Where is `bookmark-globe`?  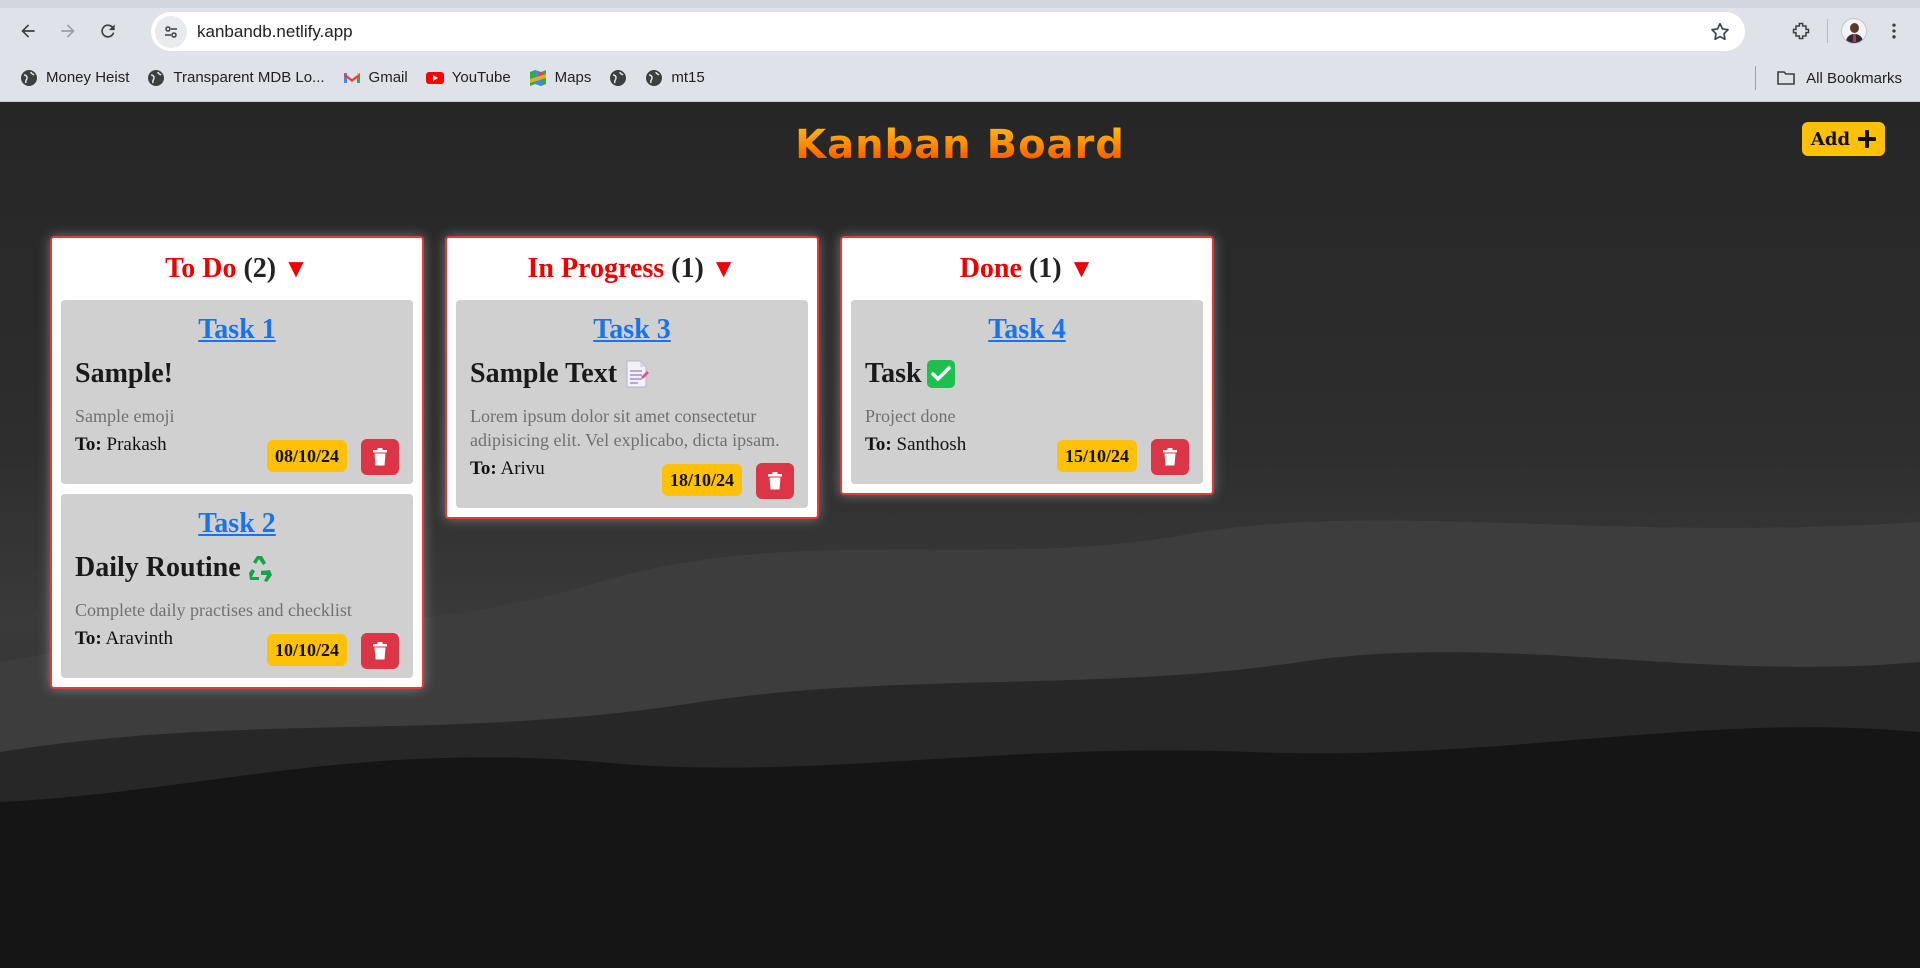
bookmark-globe is located at coordinates (618, 78).